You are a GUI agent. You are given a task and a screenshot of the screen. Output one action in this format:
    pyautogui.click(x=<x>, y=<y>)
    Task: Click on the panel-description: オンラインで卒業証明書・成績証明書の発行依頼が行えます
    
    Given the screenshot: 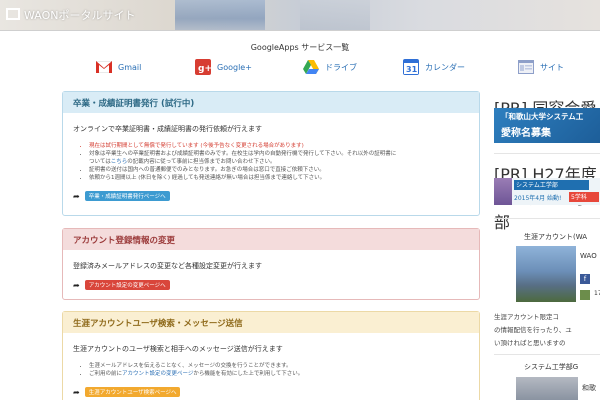 What is the action you would take?
    pyautogui.click(x=167, y=129)
    